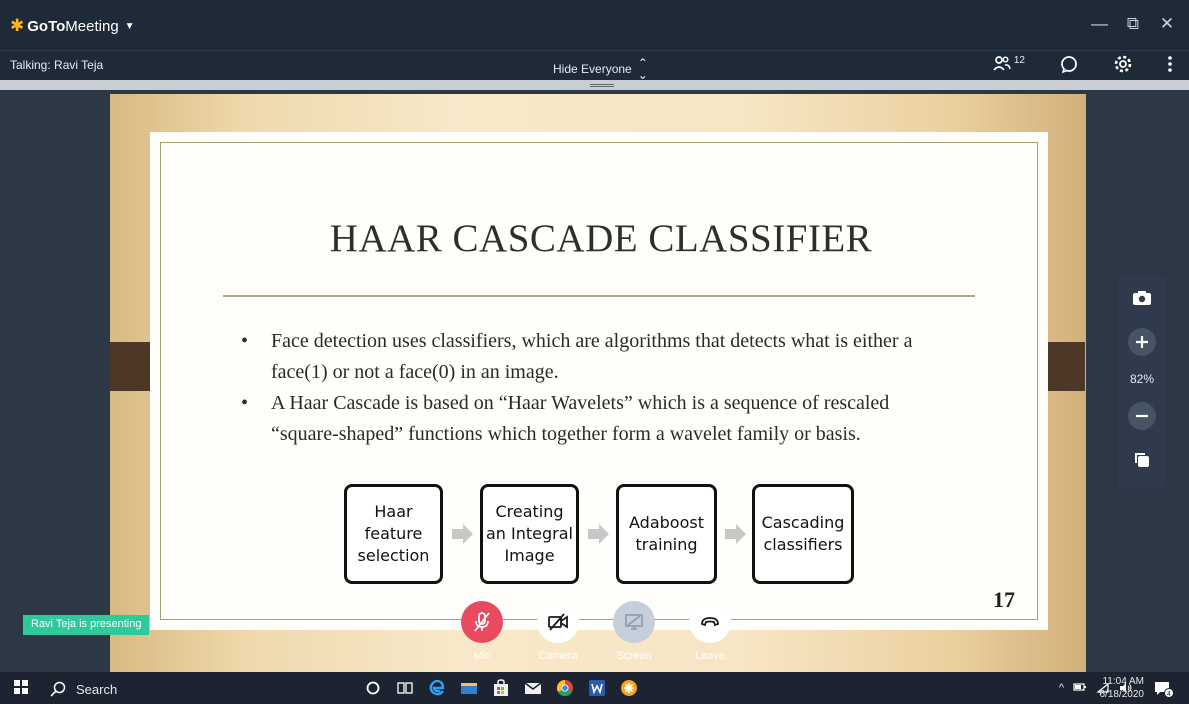 The width and height of the screenshot is (1189, 704). I want to click on zoom-level: 82%, so click(1142, 379).